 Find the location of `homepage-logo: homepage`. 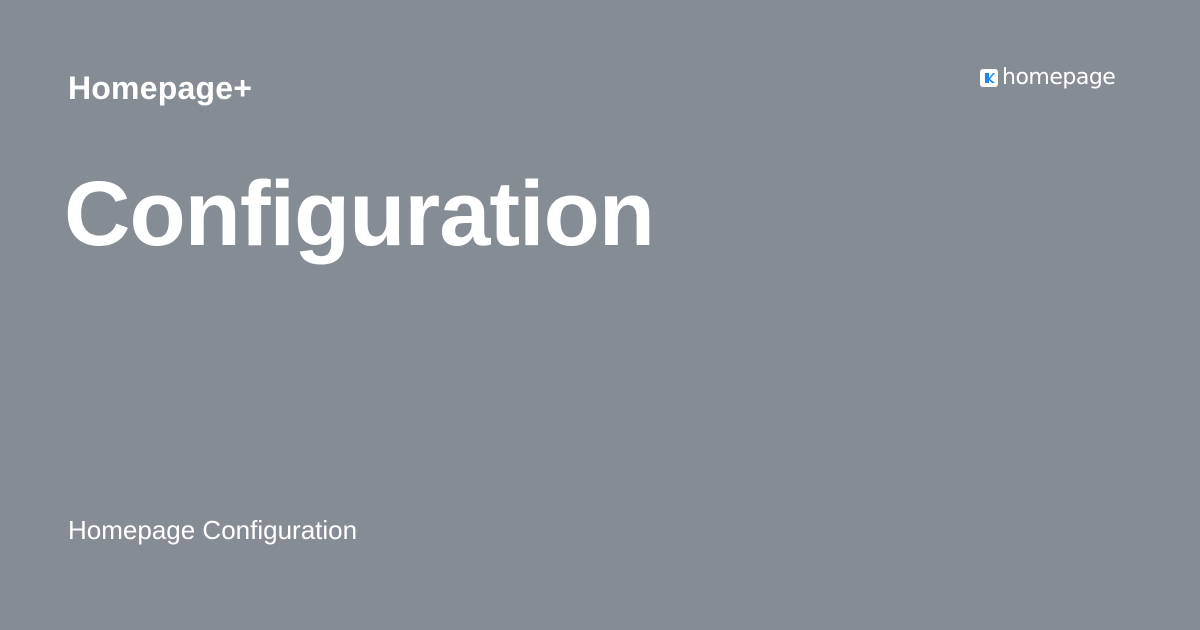

homepage-logo: homepage is located at coordinates (1048, 78).